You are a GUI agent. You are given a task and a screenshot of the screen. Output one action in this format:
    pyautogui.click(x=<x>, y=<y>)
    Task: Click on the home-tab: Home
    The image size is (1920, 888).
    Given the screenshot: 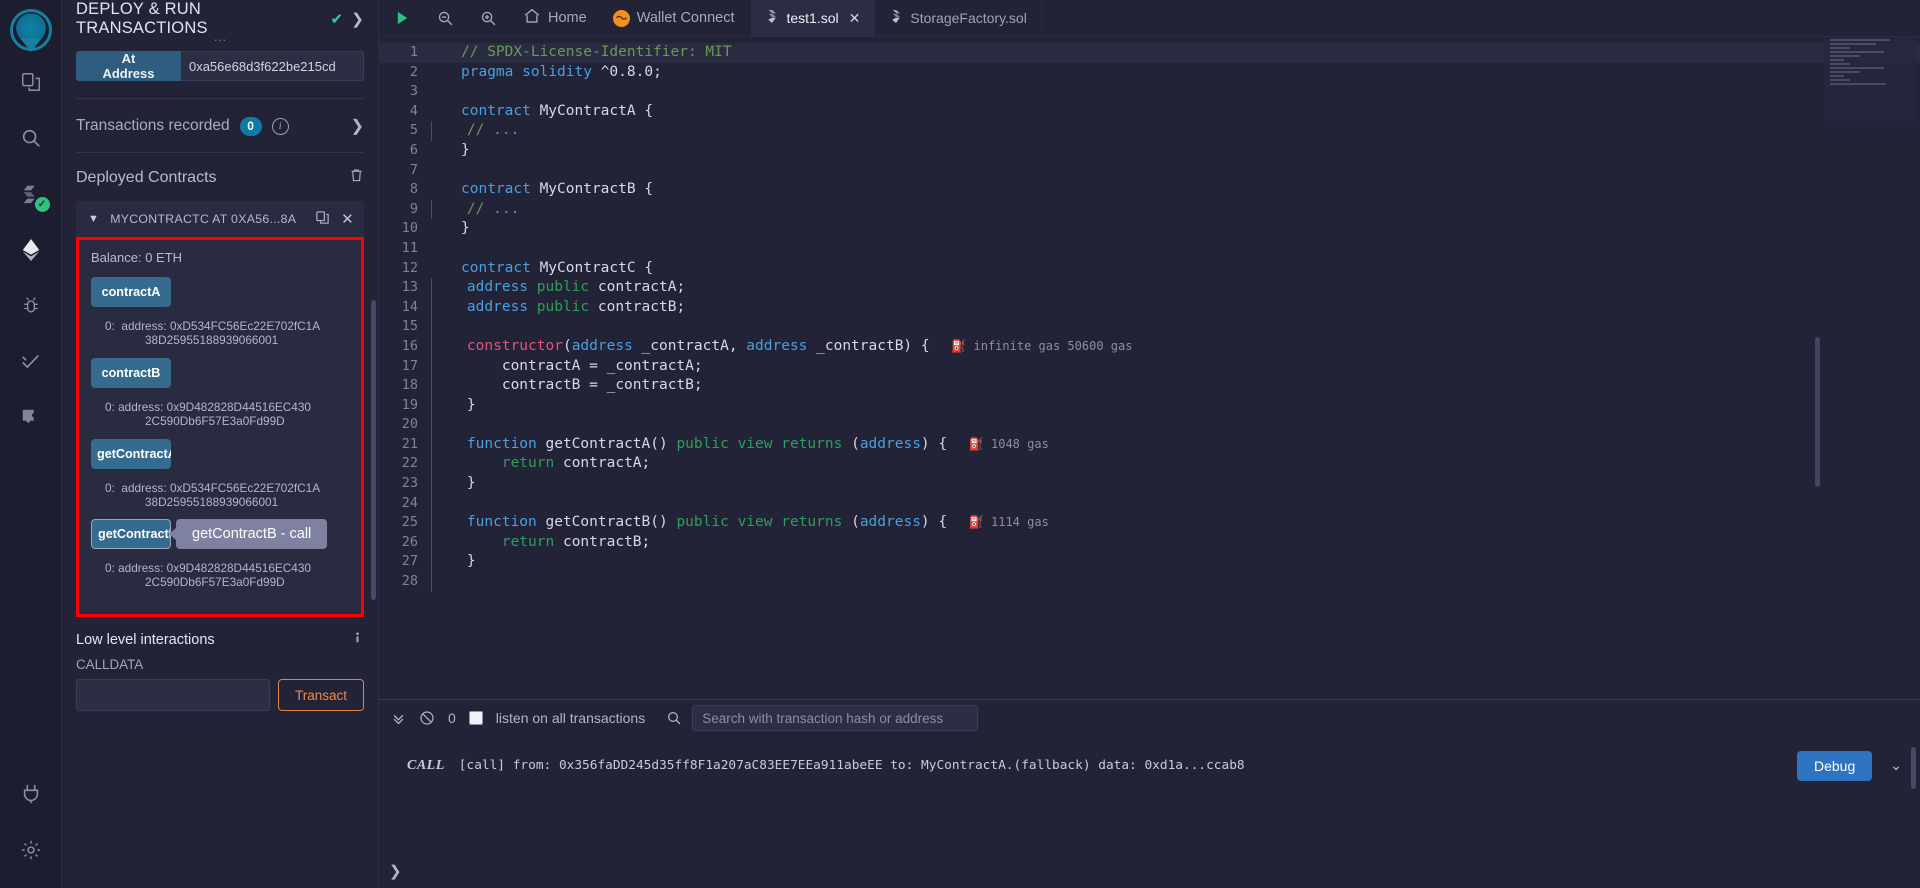 What is the action you would take?
    pyautogui.click(x=555, y=18)
    